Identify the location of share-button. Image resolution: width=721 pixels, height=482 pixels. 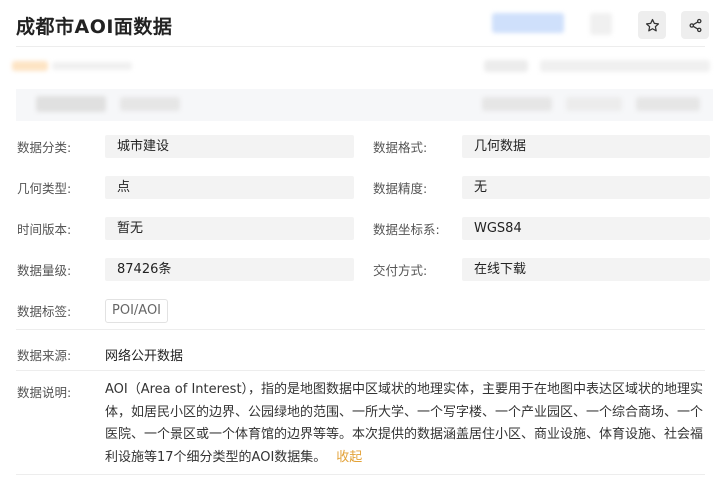
(695, 25).